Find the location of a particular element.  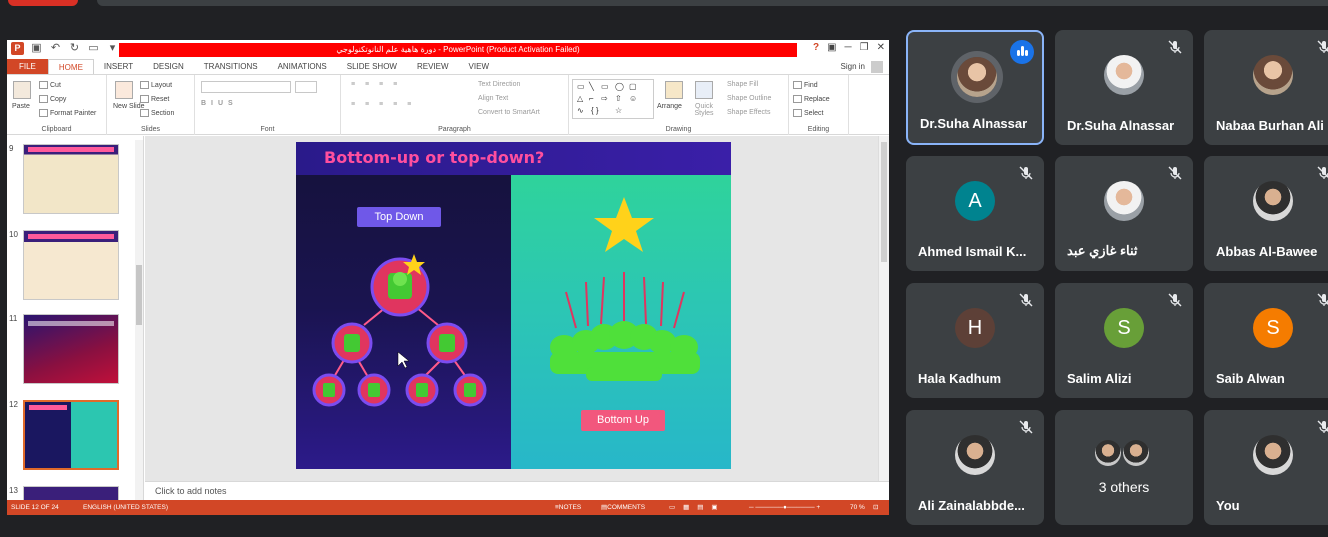

zoom-slider: ─ ──────●────── + is located at coordinates (784, 507).